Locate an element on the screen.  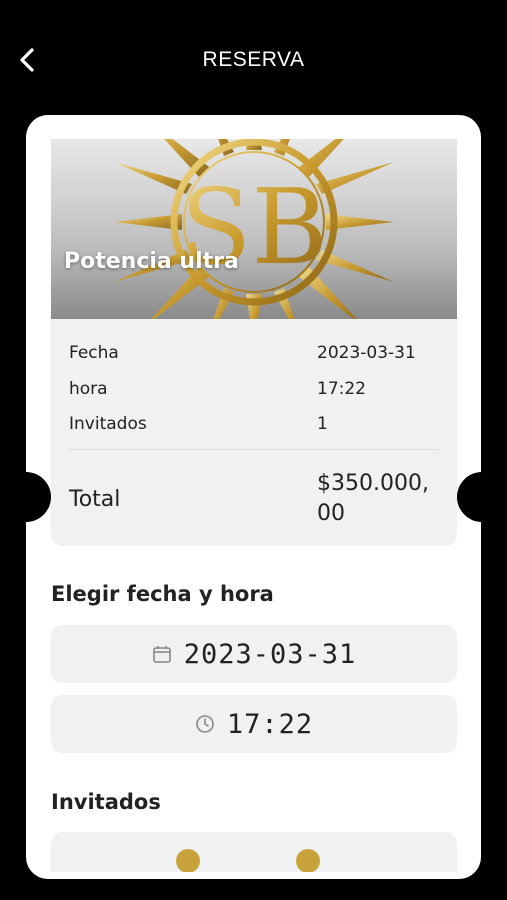
page-title: RESERVA is located at coordinates (253, 59).